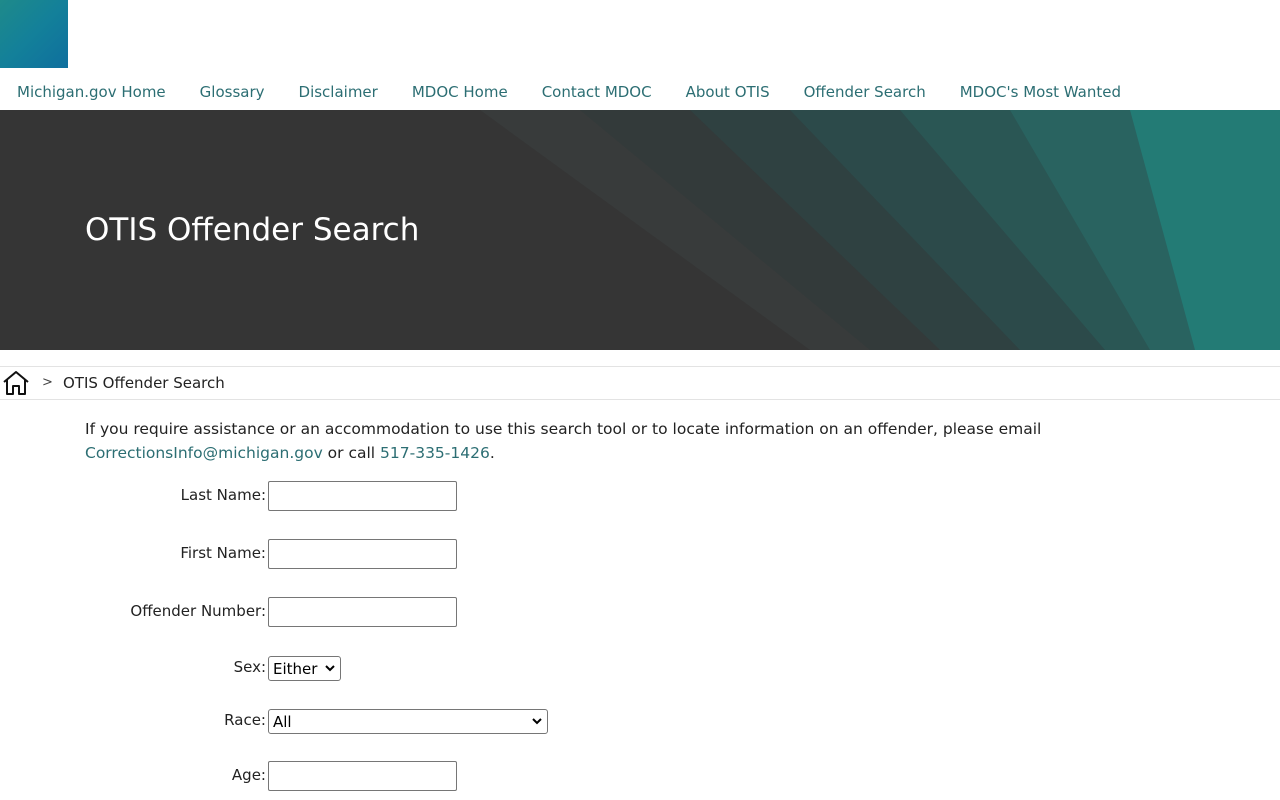 The width and height of the screenshot is (1280, 800). What do you see at coordinates (252, 230) in the screenshot?
I see `page-title: OTIS Offender Search` at bounding box center [252, 230].